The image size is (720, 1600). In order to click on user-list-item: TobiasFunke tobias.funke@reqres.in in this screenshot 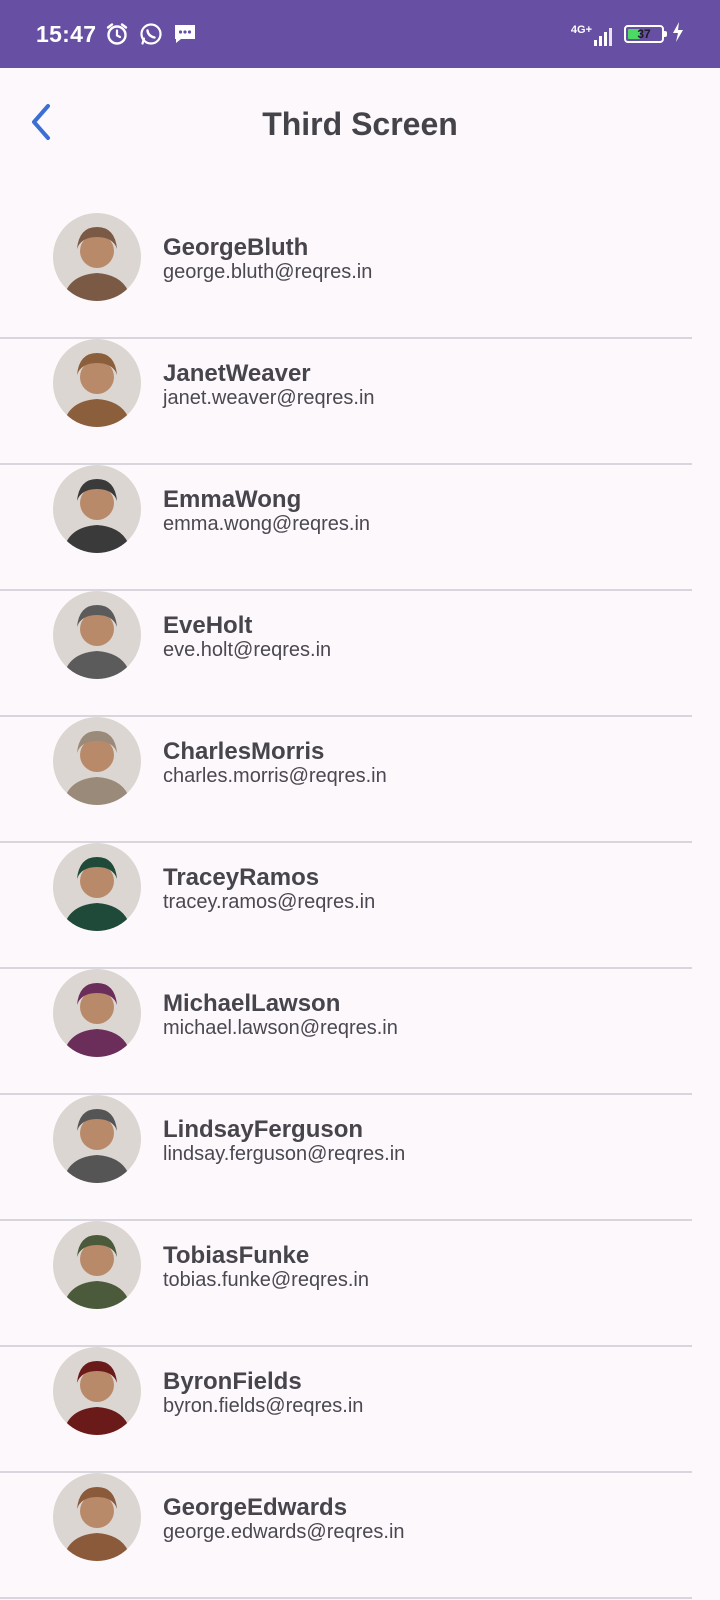, I will do `click(346, 1284)`.